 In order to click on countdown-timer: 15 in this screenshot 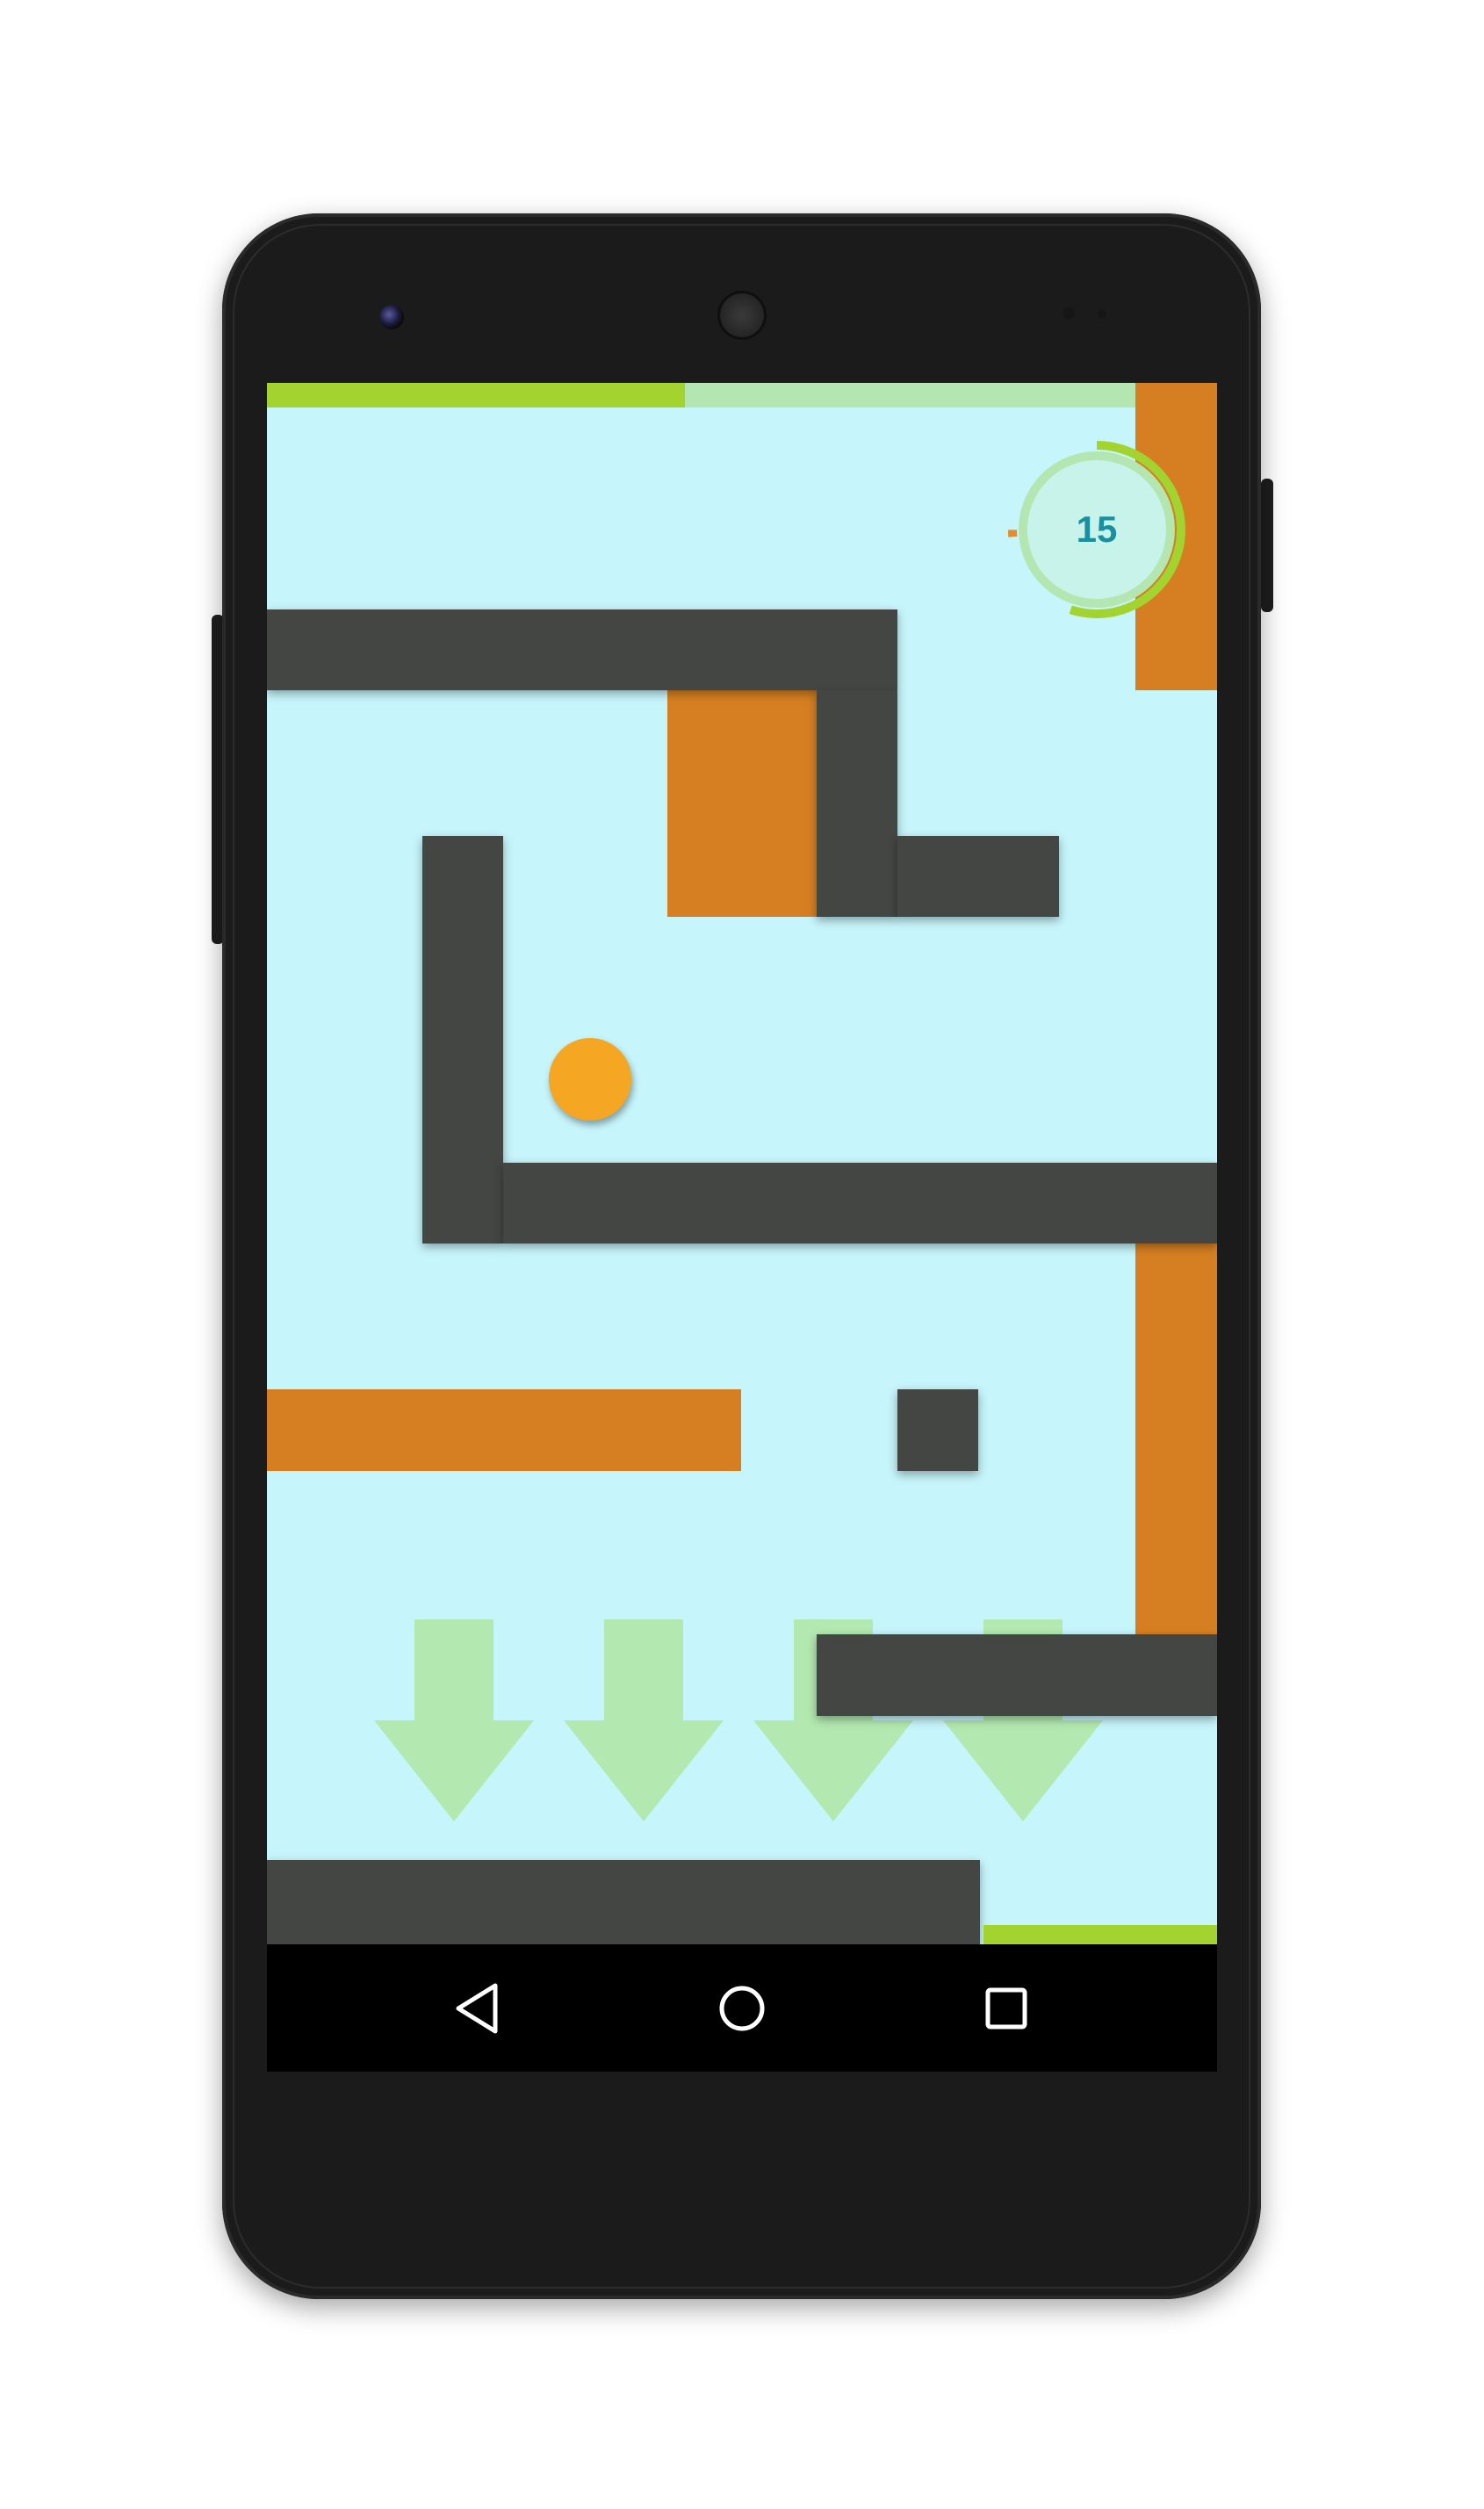, I will do `click(1097, 529)`.